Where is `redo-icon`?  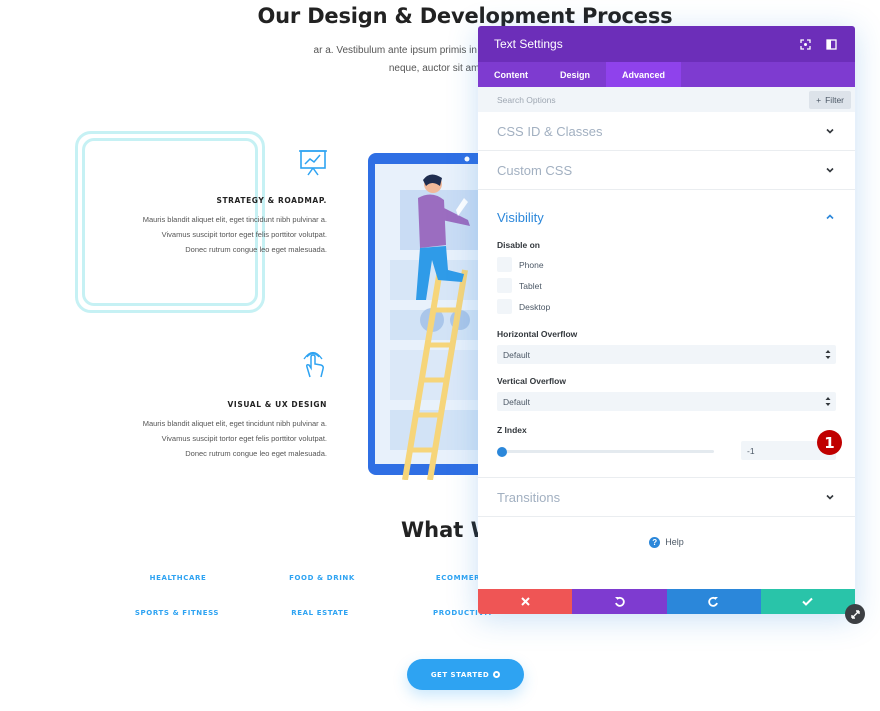
redo-icon is located at coordinates (713, 601).